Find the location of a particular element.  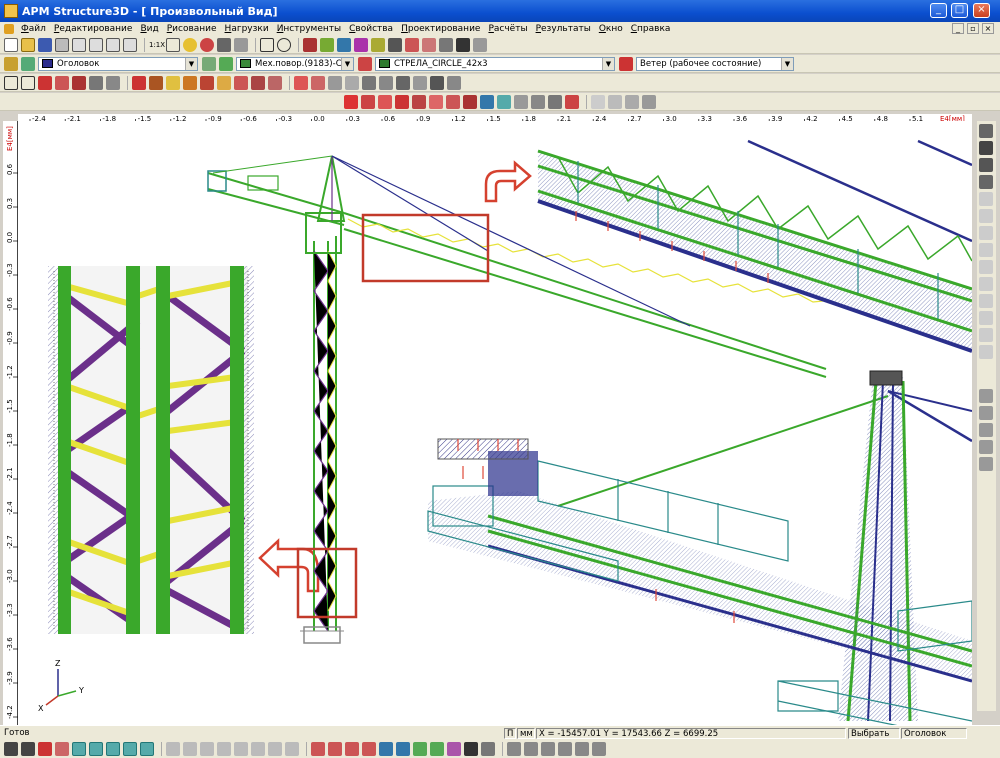

filter-6-icon is located at coordinates (403, 749).